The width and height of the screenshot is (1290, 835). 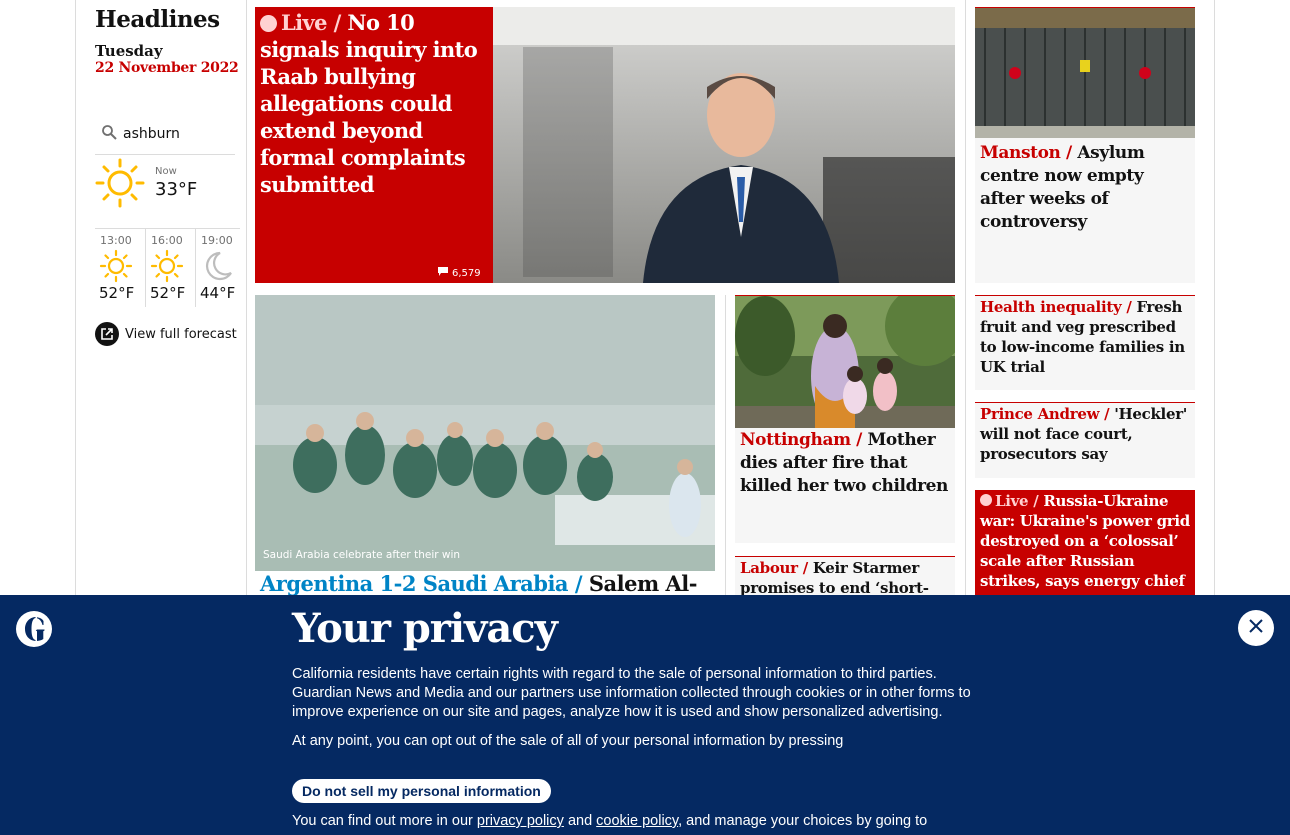 I want to click on football-story-image, so click(x=485, y=433).